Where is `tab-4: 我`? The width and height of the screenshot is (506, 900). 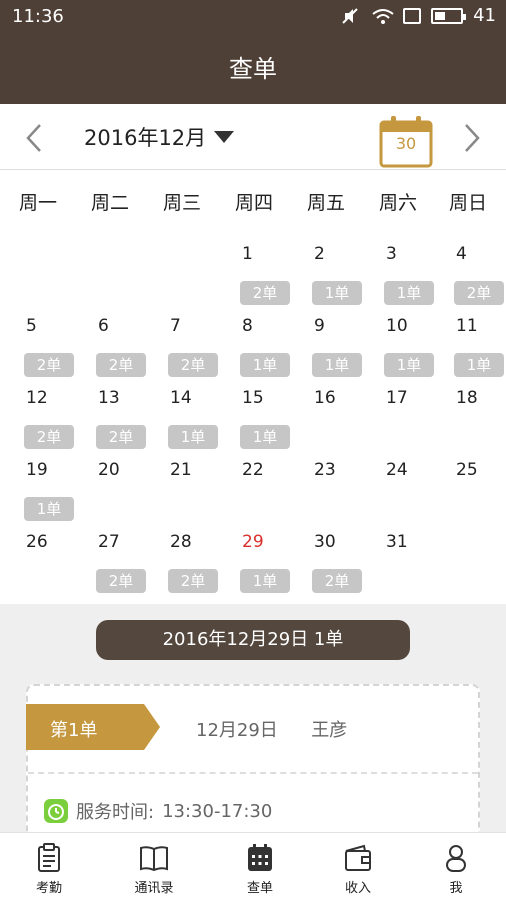 tab-4: 我 is located at coordinates (456, 869).